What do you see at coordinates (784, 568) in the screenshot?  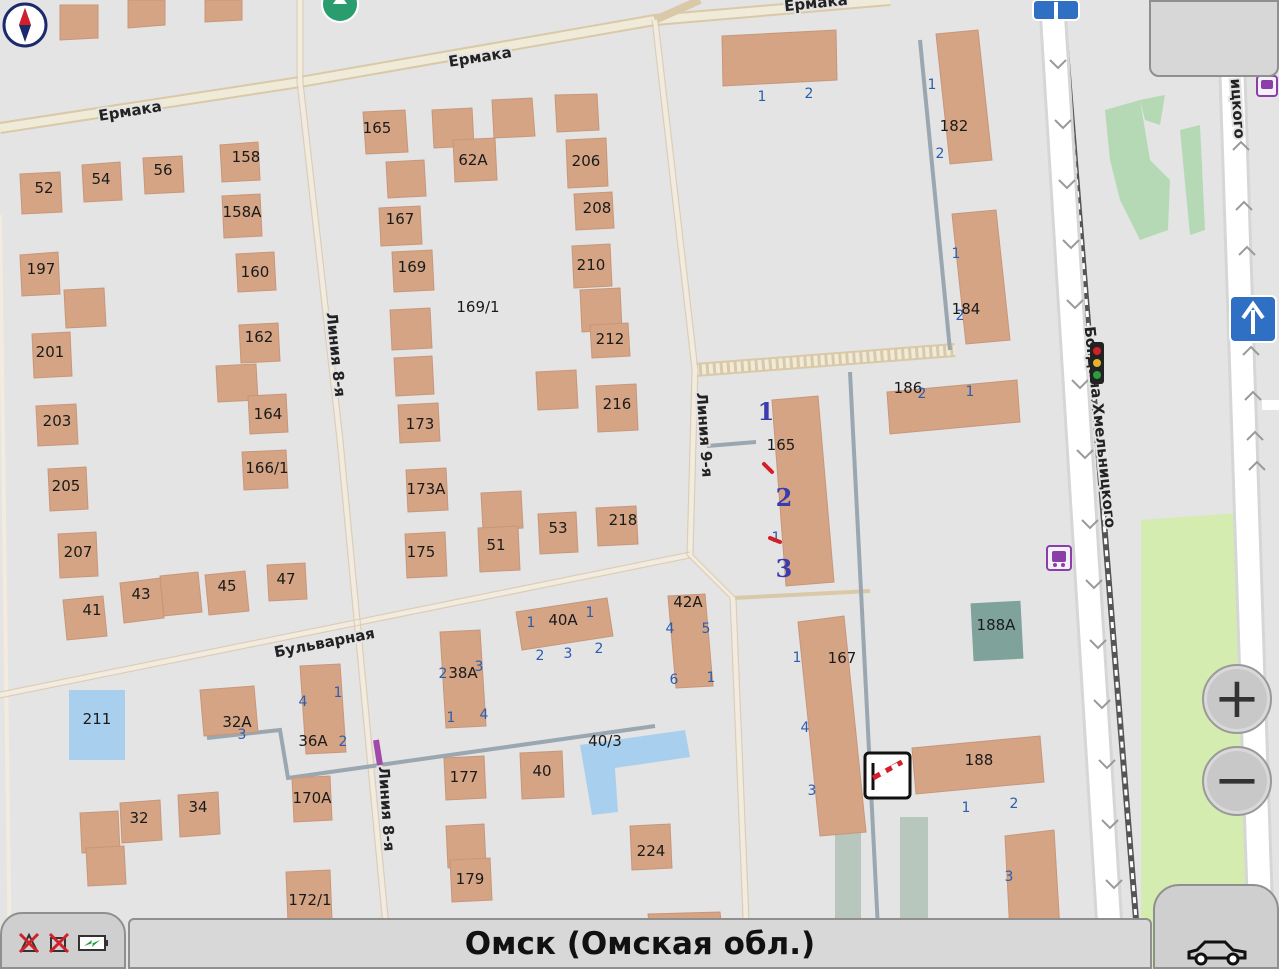 I see `entrance-large-number: 3` at bounding box center [784, 568].